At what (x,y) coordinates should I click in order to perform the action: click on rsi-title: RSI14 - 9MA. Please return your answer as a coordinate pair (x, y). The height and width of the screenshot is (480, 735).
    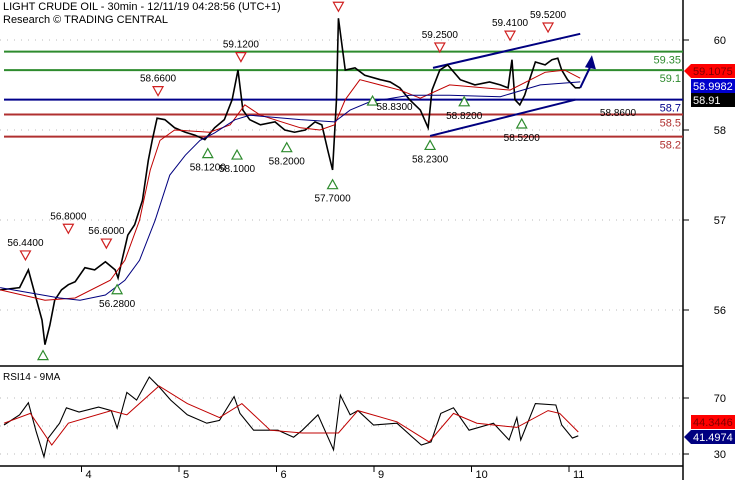
    Looking at the image, I should click on (32, 377).